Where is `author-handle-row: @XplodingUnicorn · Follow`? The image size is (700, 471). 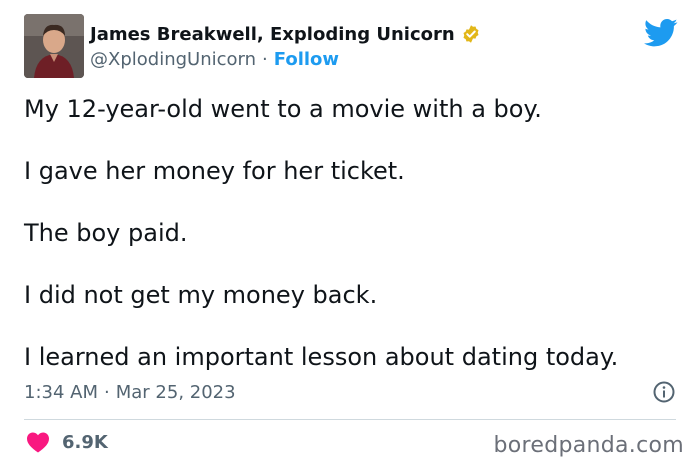 author-handle-row: @XplodingUnicorn · Follow is located at coordinates (214, 59).